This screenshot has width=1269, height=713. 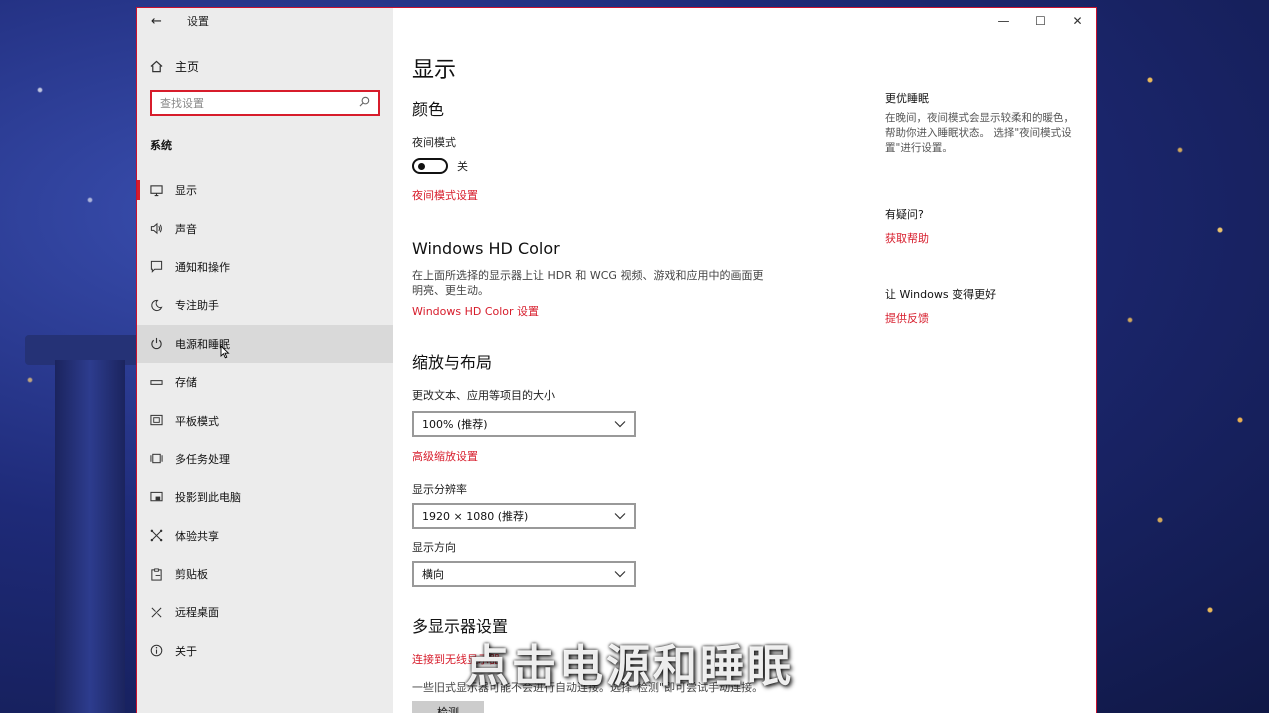 I want to click on home-label: 主页, so click(x=187, y=66).